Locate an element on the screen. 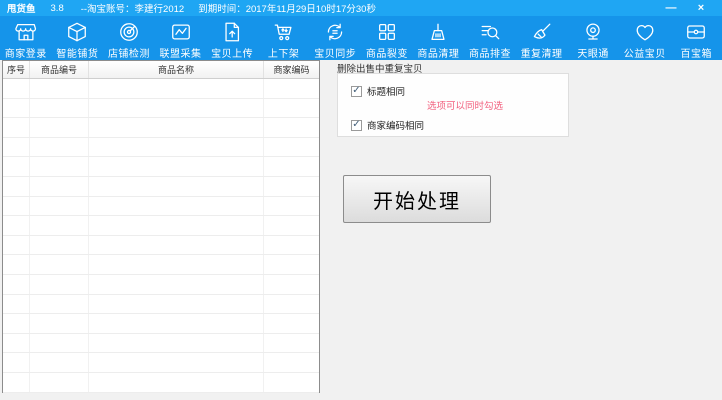 The image size is (722, 400). search-list-icon is located at coordinates (490, 32).